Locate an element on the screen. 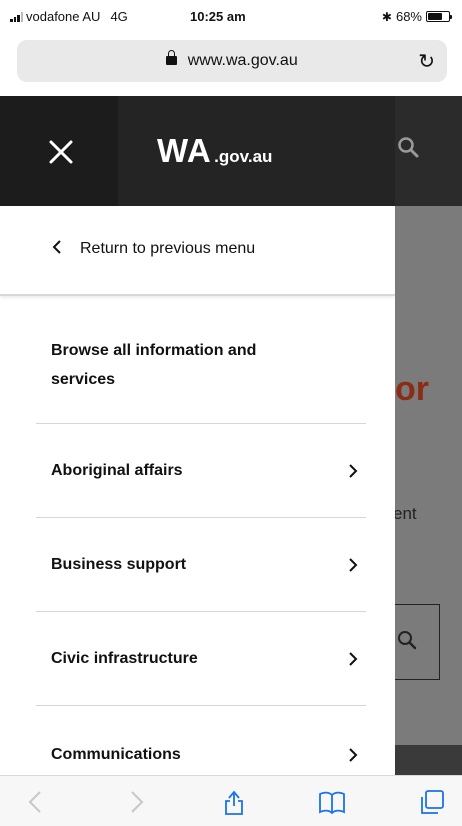  clock: 10:25 am is located at coordinates (218, 16).